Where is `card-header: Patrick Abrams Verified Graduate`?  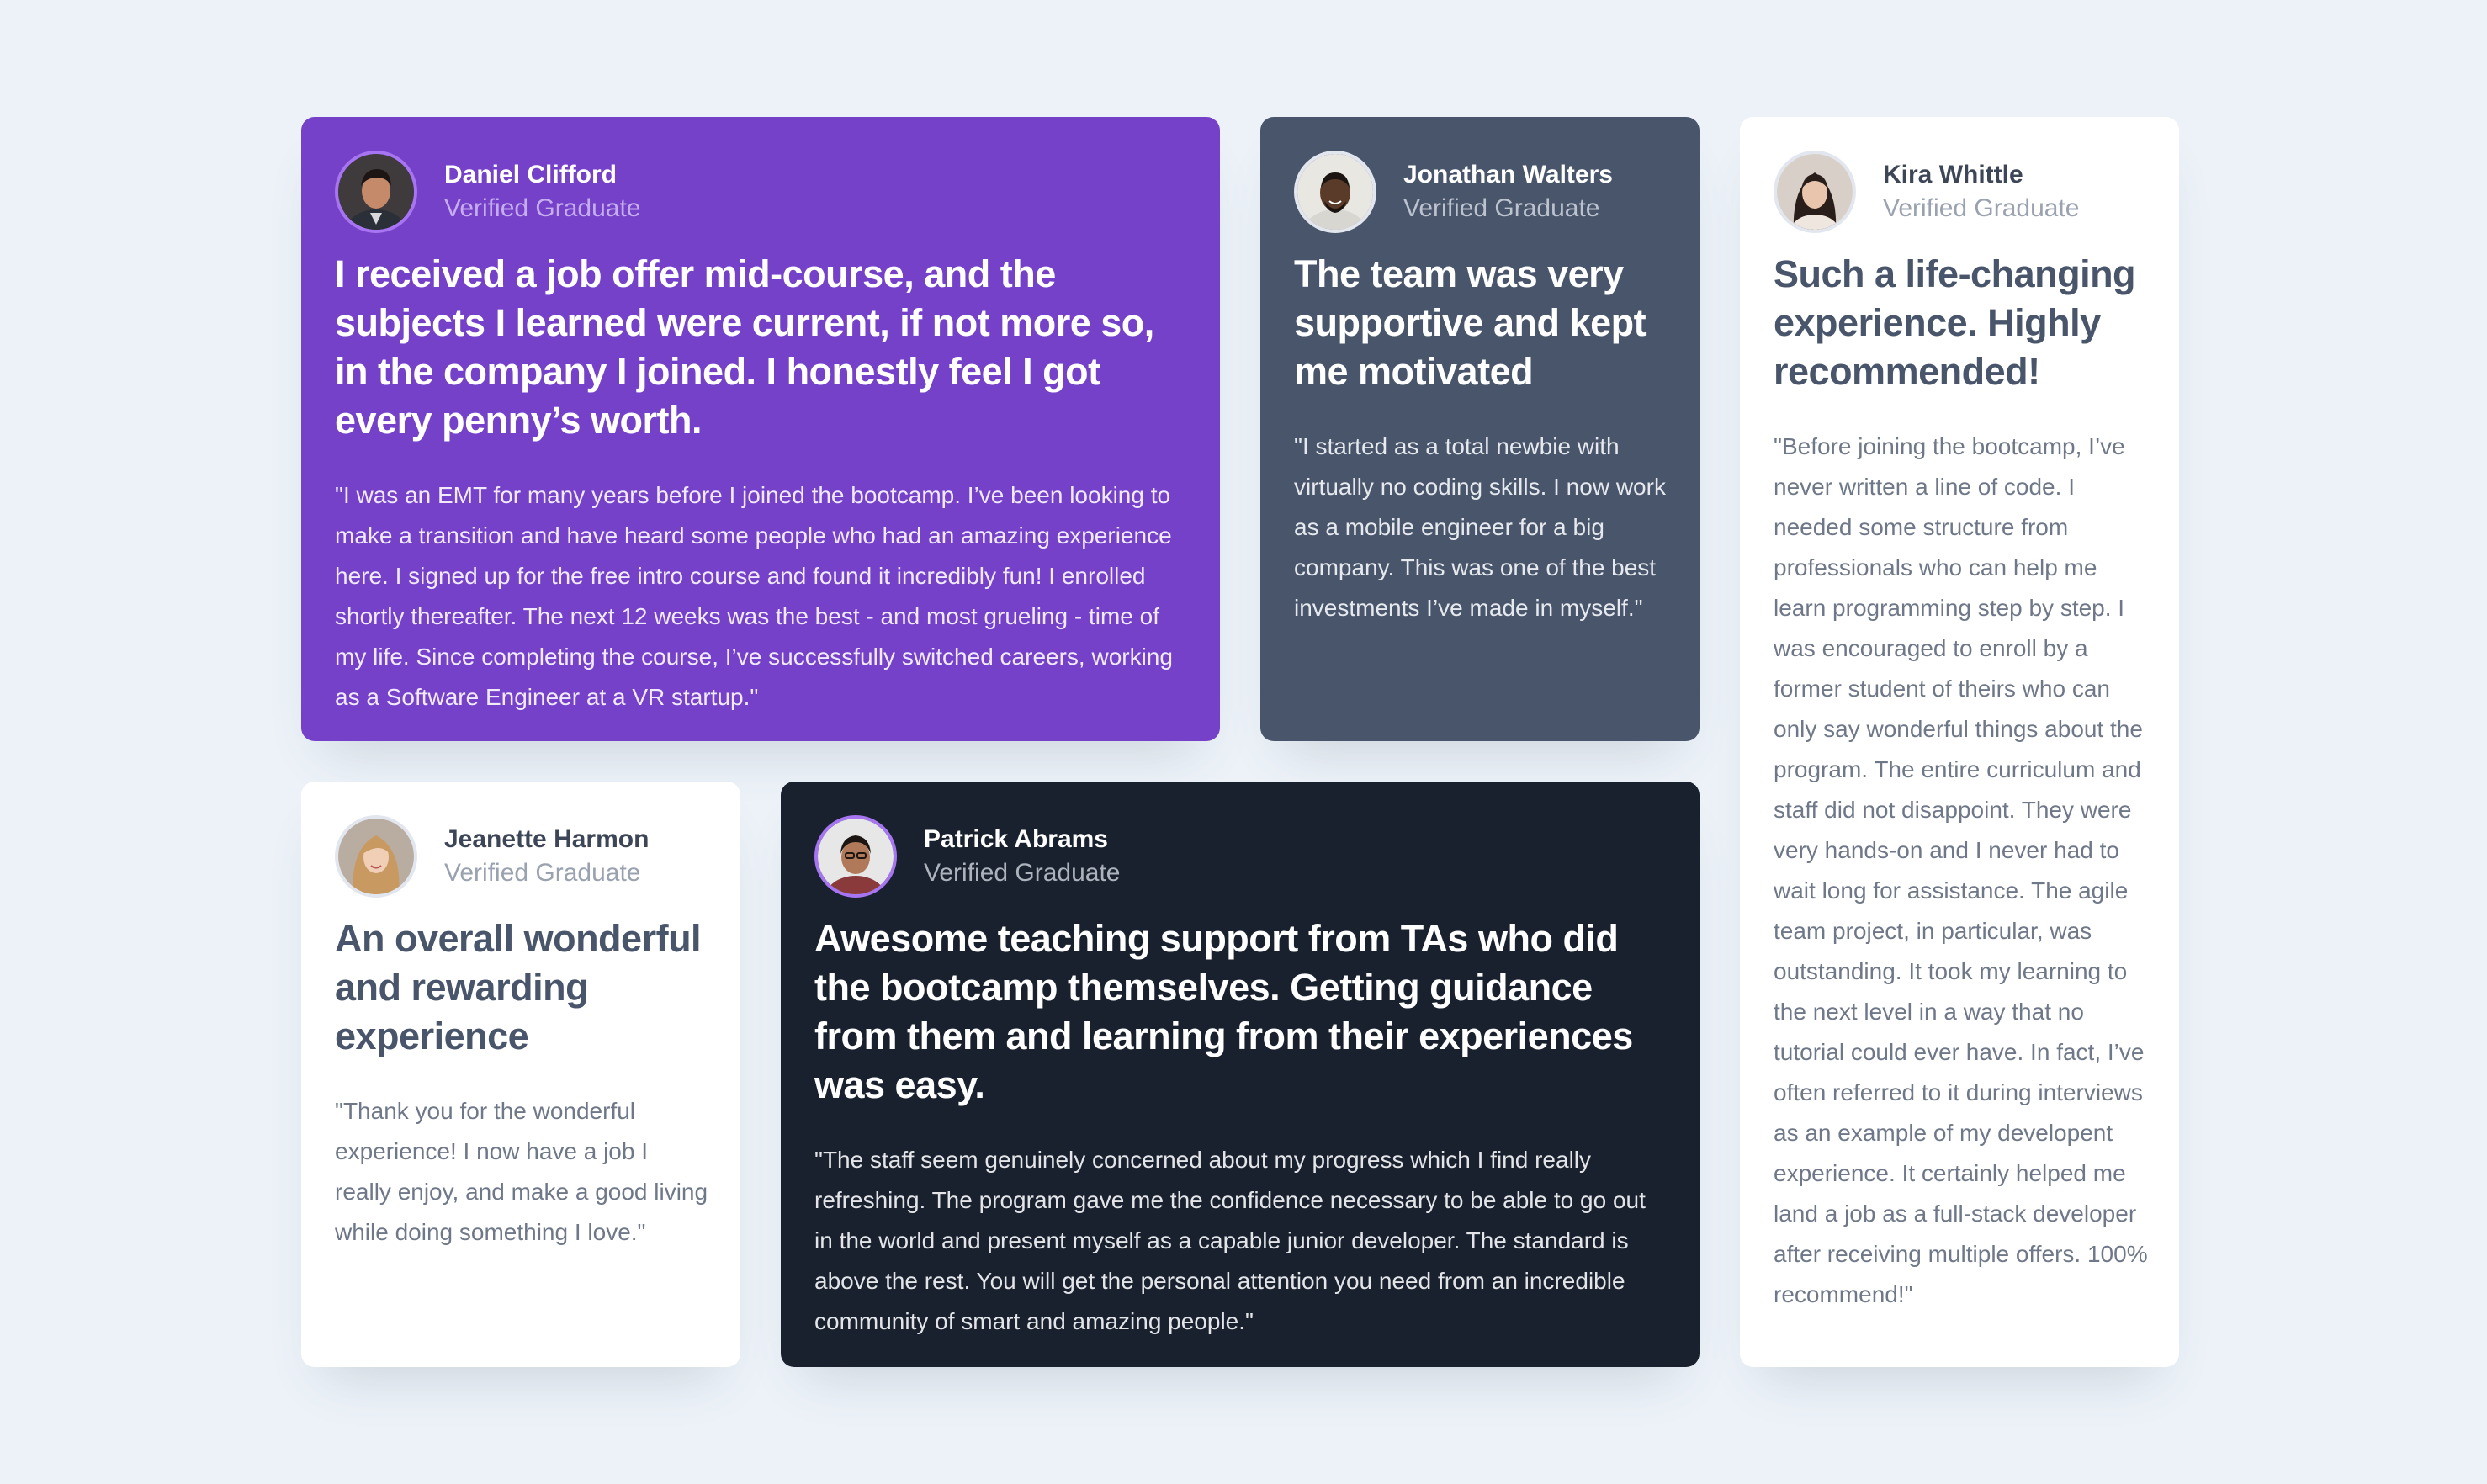 card-header: Patrick Abrams Verified Graduate is located at coordinates (1240, 856).